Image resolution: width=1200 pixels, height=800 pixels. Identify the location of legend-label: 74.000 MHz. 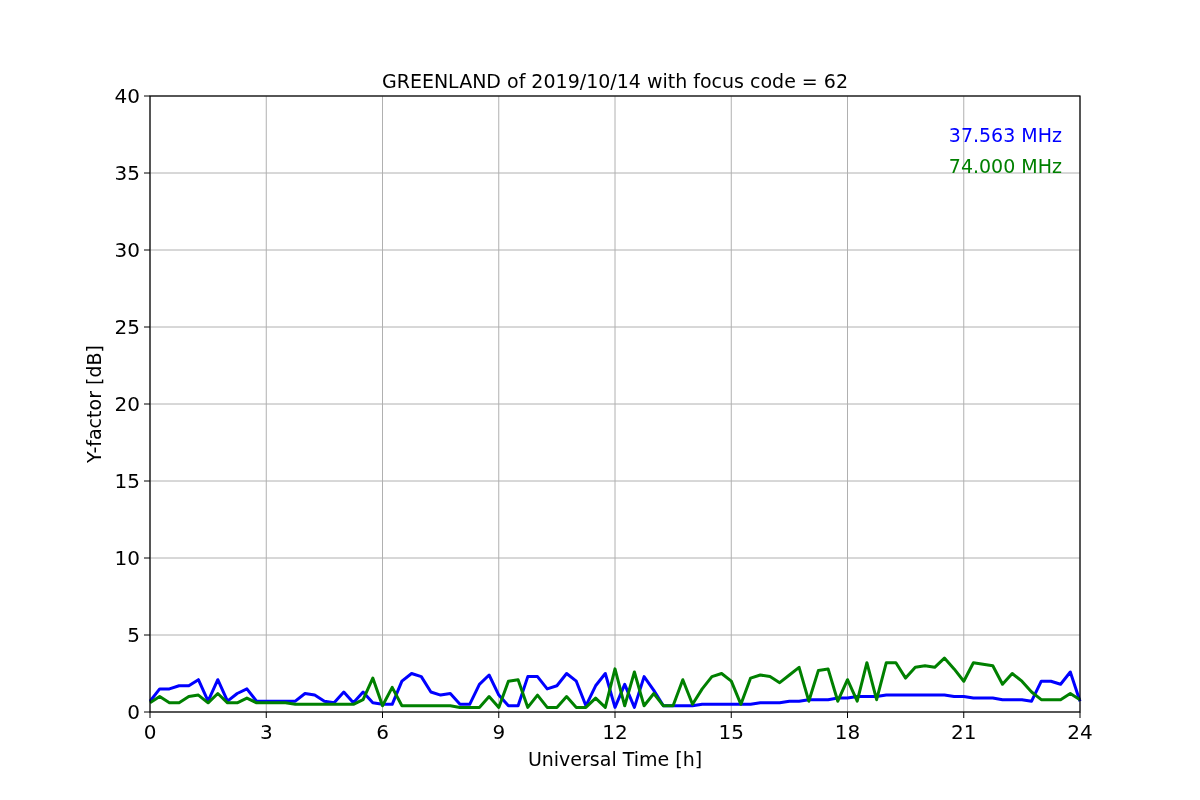
(1005, 166).